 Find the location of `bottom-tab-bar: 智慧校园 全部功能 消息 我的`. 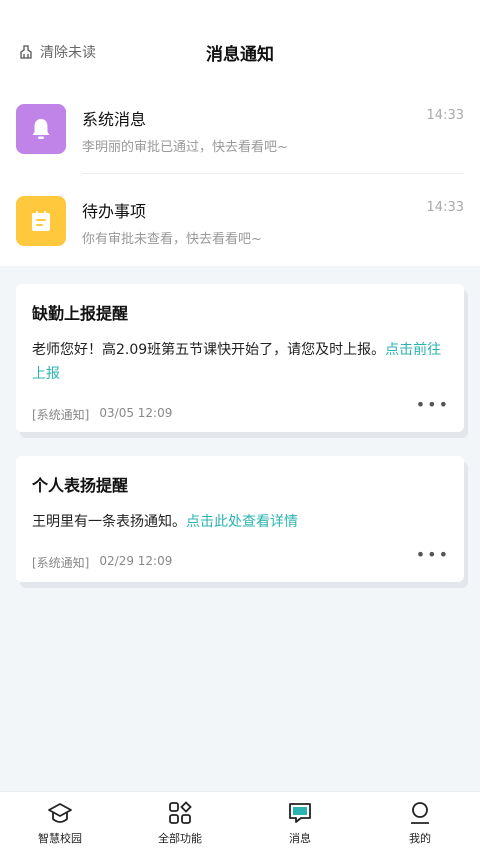

bottom-tab-bar: 智慧校园 全部功能 消息 我的 is located at coordinates (240, 822).